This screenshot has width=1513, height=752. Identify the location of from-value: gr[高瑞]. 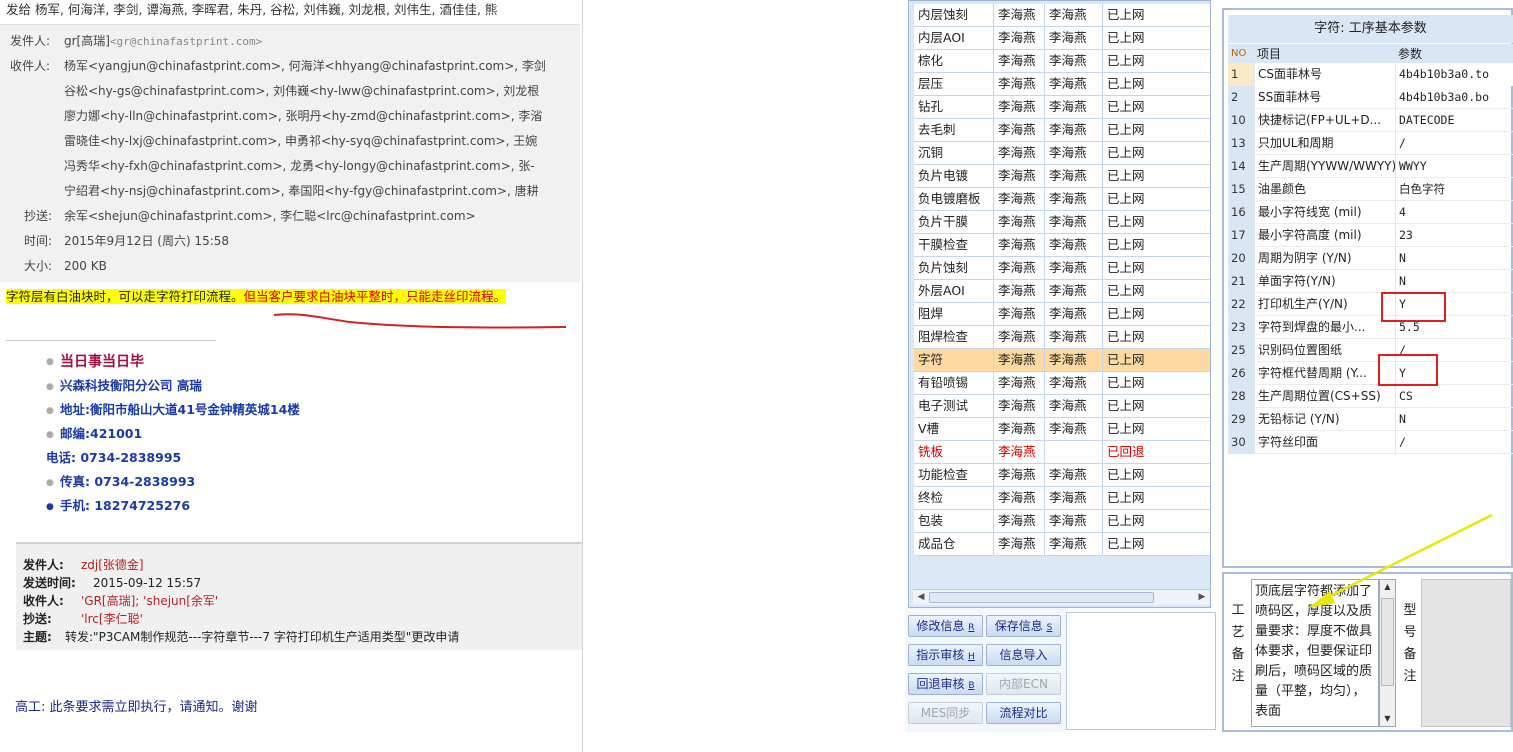
(87, 41).